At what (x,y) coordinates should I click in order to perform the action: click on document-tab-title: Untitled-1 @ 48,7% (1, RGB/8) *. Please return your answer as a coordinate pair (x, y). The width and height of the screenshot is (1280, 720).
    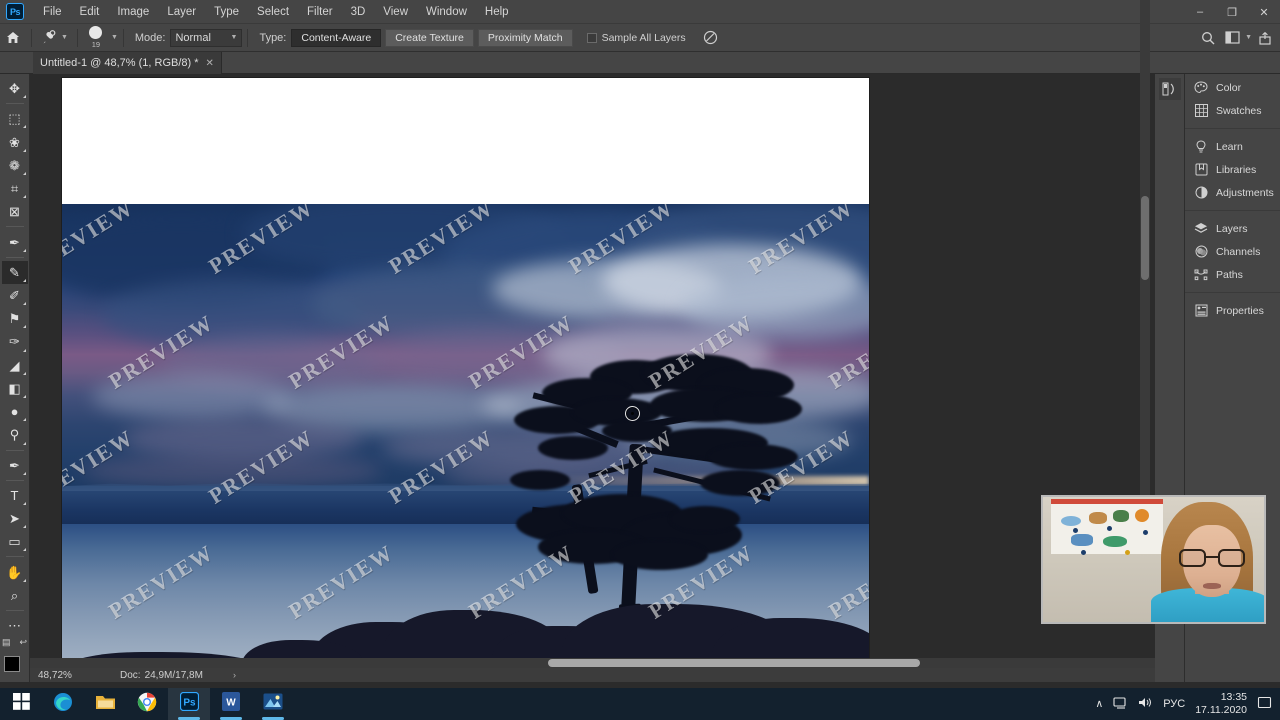
    Looking at the image, I should click on (119, 63).